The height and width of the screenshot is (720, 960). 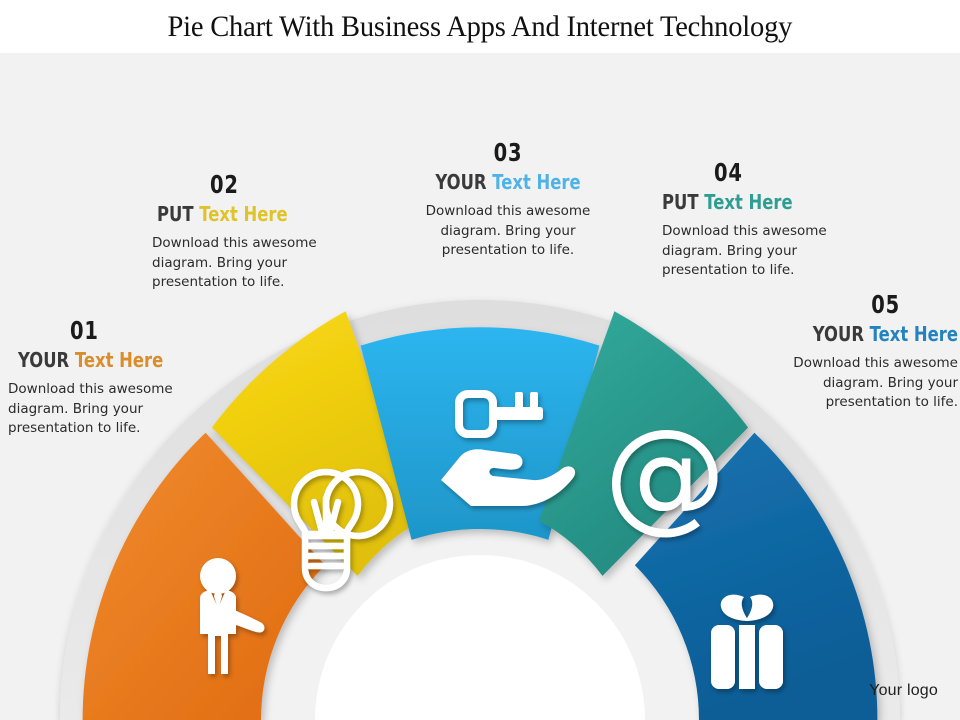 What do you see at coordinates (243, 214) in the screenshot?
I see `callout-02-heading-accent: Text Here` at bounding box center [243, 214].